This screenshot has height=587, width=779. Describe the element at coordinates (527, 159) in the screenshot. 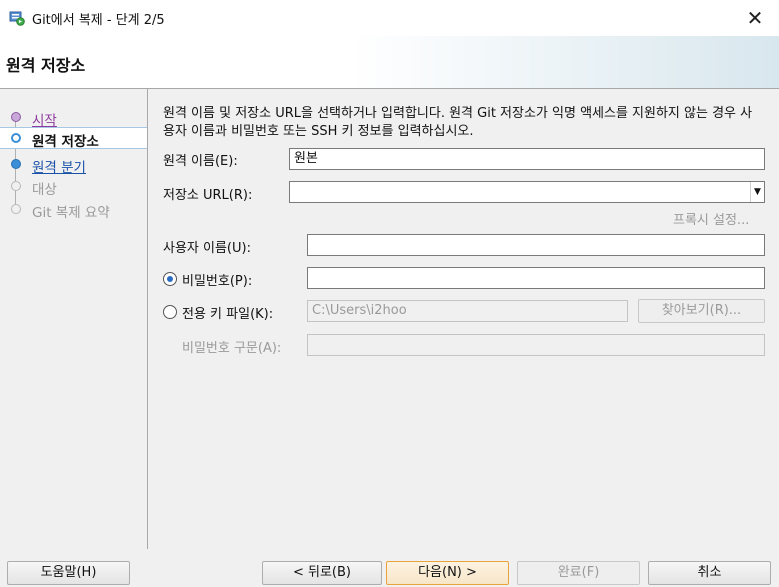

I see `remote-name-input: 원본` at that location.